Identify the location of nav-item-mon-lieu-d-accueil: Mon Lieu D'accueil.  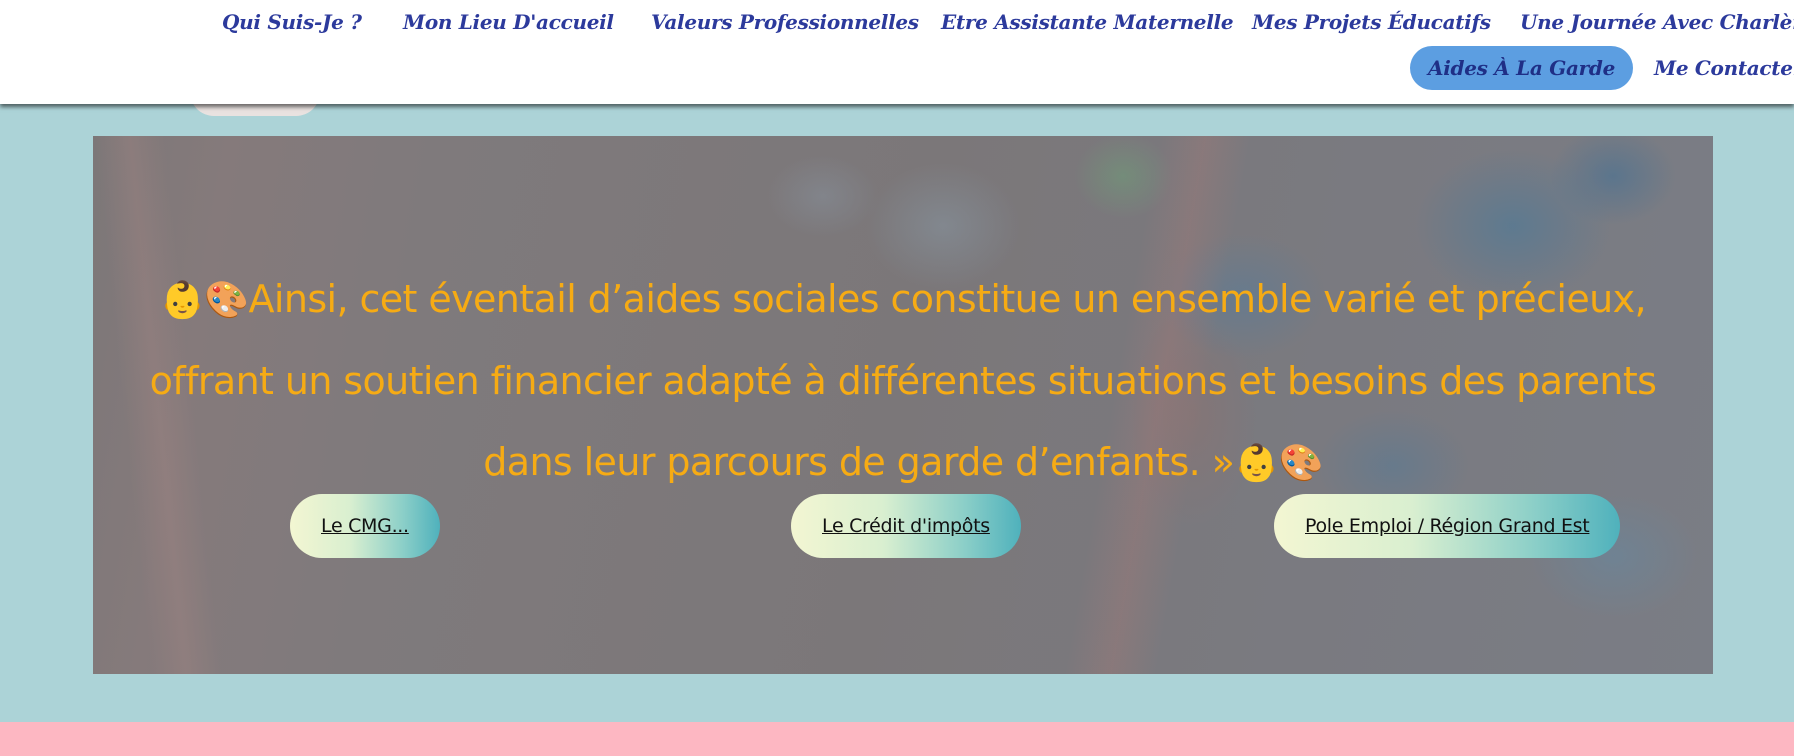
(508, 22).